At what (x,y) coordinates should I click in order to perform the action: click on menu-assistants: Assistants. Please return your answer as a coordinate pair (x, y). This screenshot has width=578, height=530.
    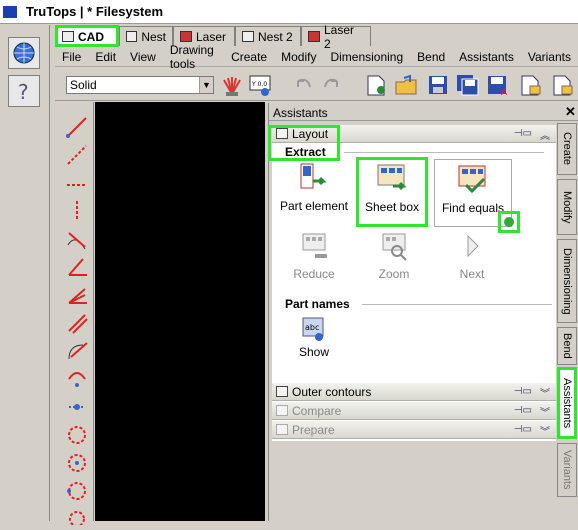
    Looking at the image, I should click on (486, 57).